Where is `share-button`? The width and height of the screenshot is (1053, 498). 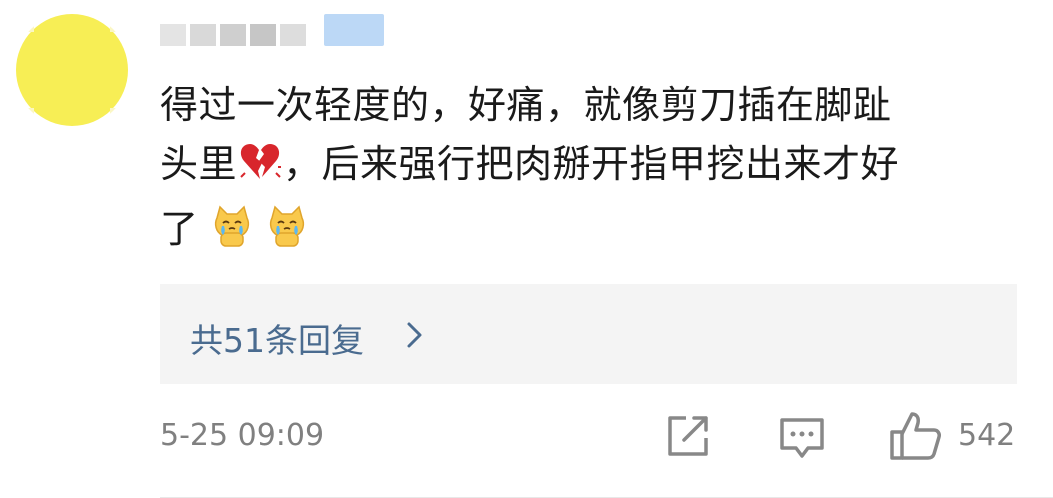 share-button is located at coordinates (688, 438).